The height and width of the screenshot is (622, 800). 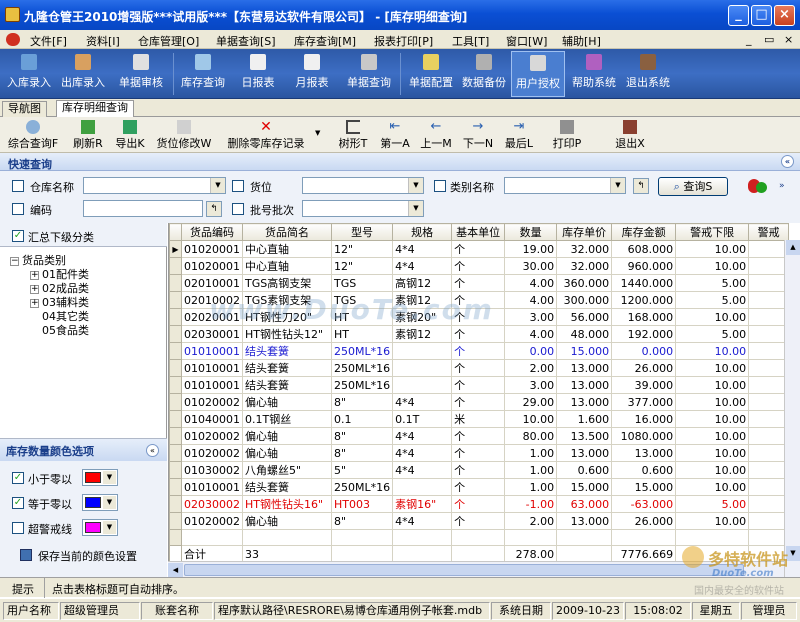 I want to click on scroll-thumb, so click(x=464, y=570).